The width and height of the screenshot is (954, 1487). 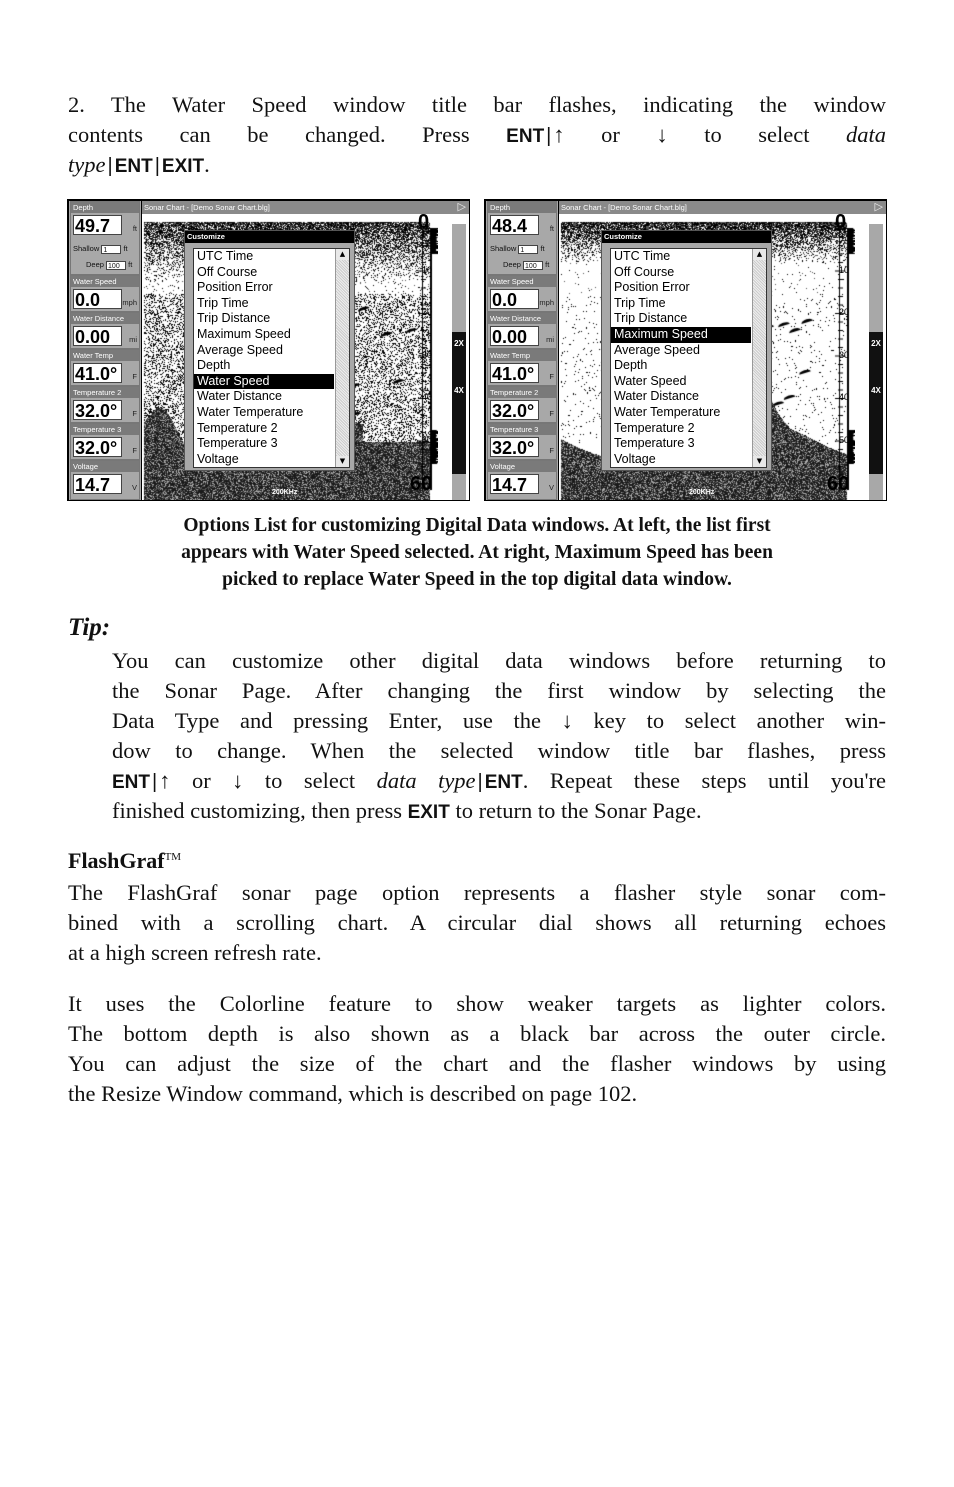 I want to click on text: . Repeat these steps until you're, so click(x=704, y=780).